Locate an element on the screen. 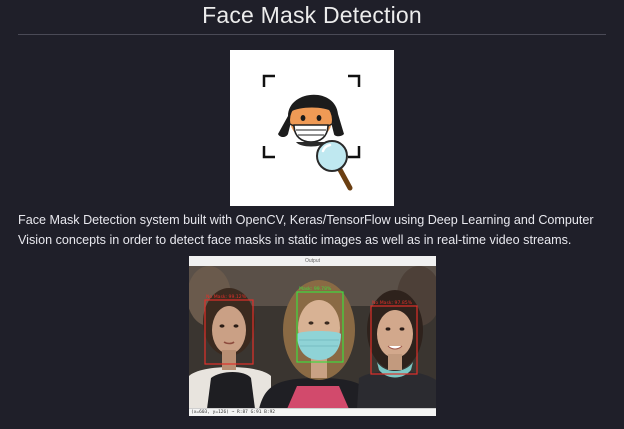 The width and height of the screenshot is (624, 429). window-statusbar: (x=603, y=126) ~ R:87 G:91 B:92 is located at coordinates (312, 412).